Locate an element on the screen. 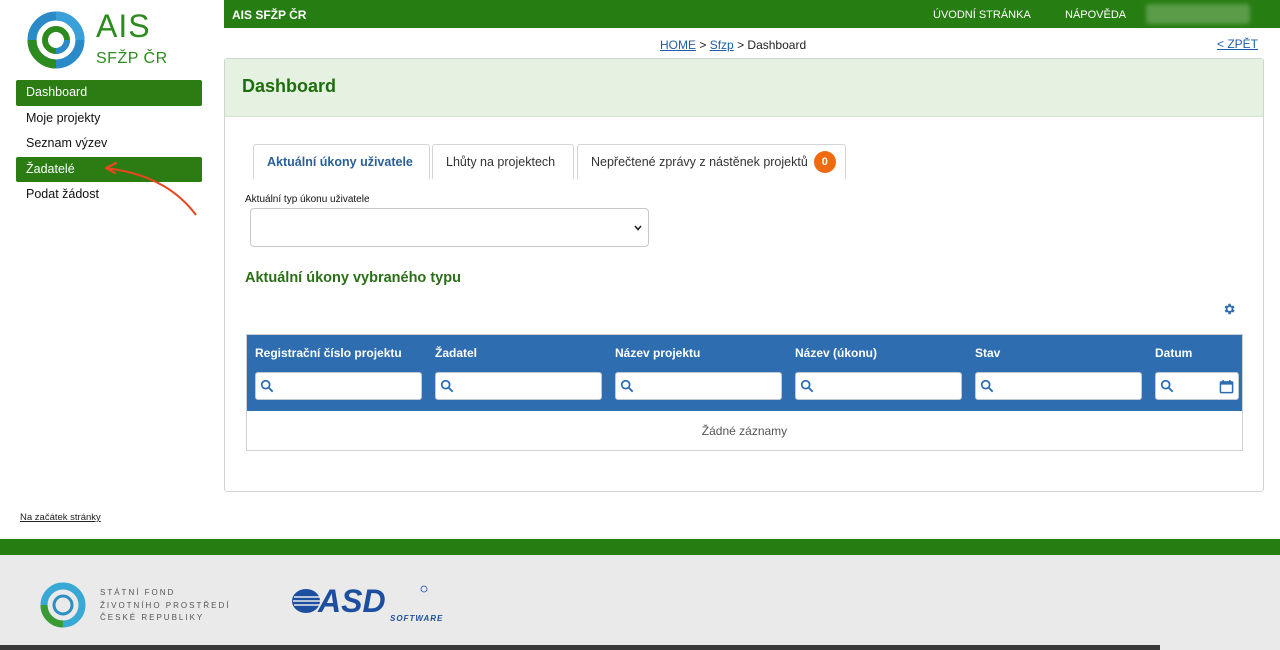 The width and height of the screenshot is (1280, 650). column-header: Název projektu is located at coordinates (657, 353).